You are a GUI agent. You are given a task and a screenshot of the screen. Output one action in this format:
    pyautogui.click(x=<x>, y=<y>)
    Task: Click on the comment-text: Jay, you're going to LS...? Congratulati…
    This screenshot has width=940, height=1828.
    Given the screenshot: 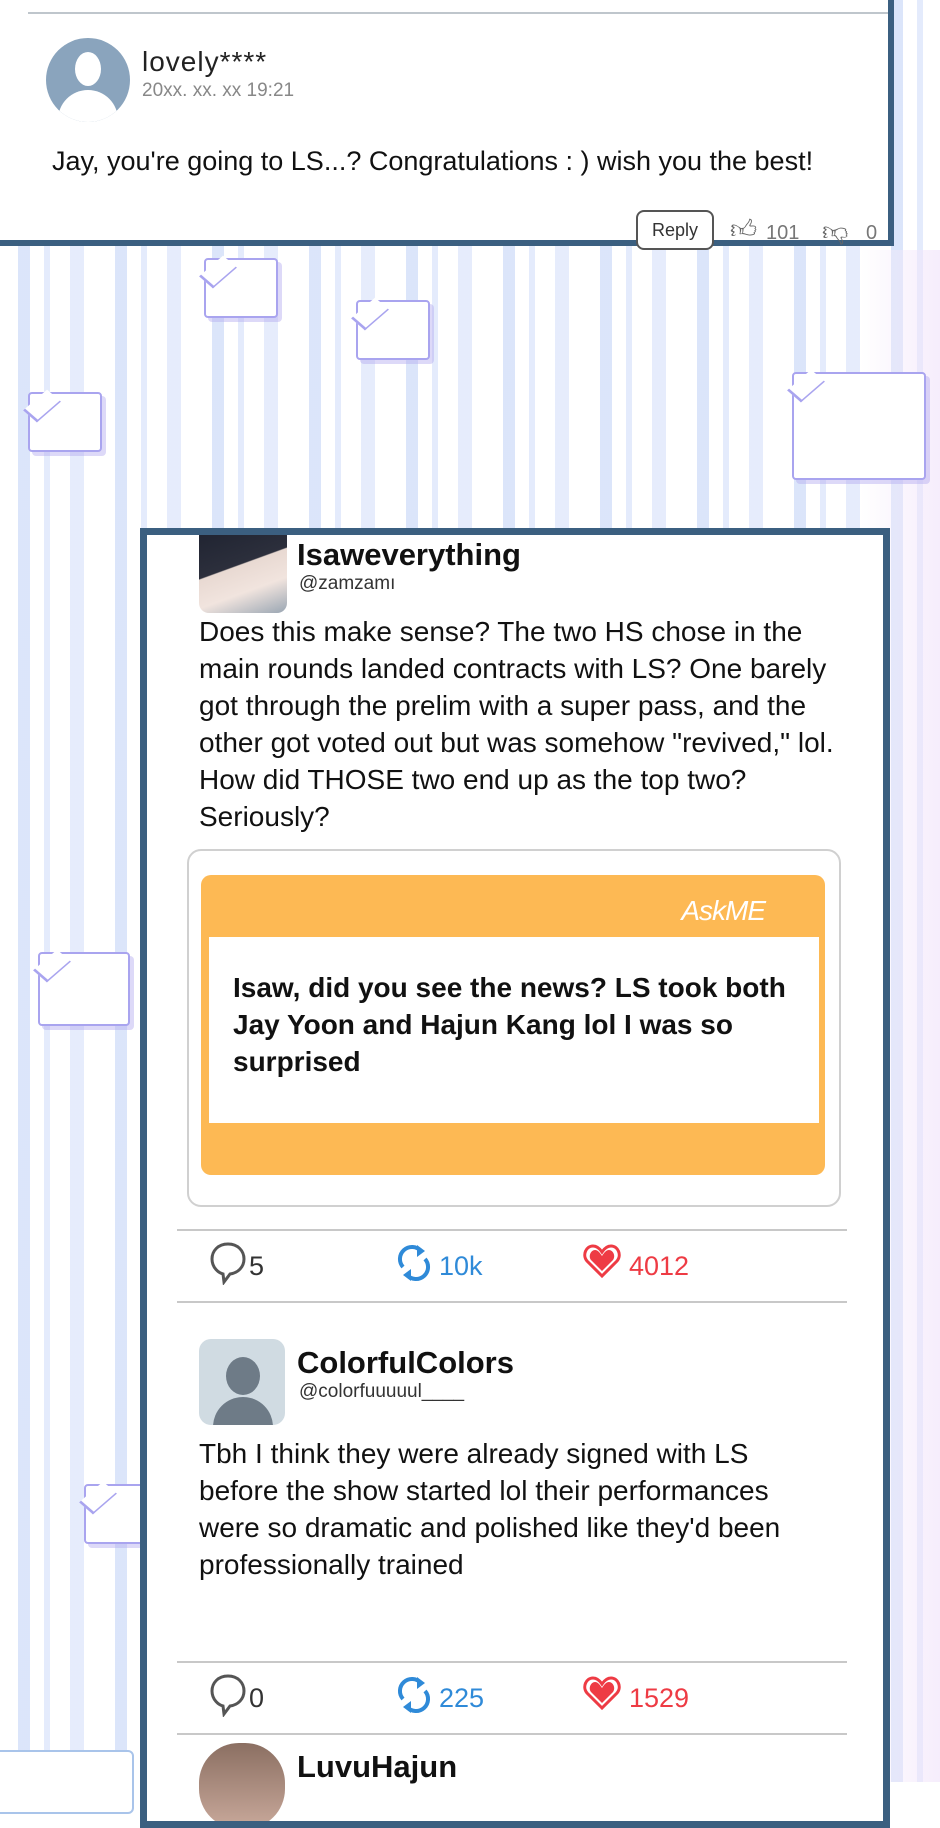 What is the action you would take?
    pyautogui.click(x=433, y=161)
    